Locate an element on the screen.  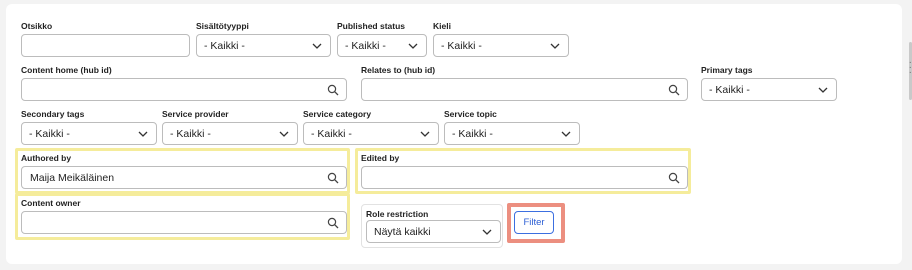
sisaltotyyppi-value: - Kaikki - is located at coordinates (224, 45).